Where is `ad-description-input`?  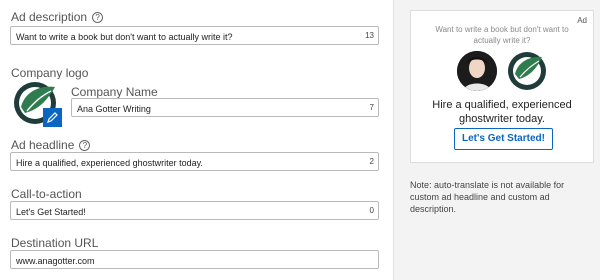
ad-description-input is located at coordinates (194, 37).